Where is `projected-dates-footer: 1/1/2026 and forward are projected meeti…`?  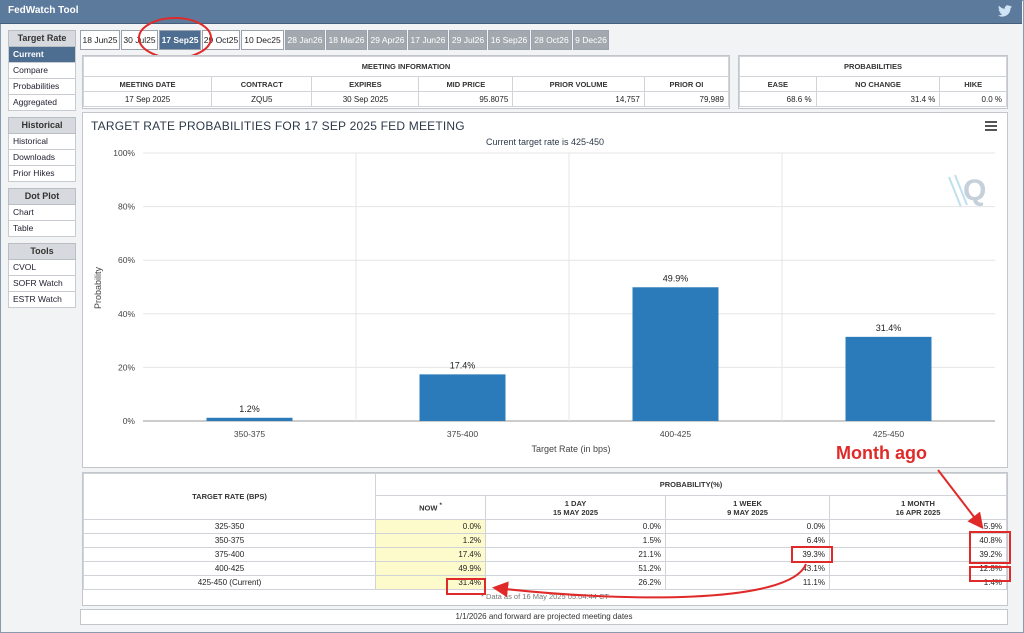 projected-dates-footer: 1/1/2026 and forward are projected meeti… is located at coordinates (544, 617).